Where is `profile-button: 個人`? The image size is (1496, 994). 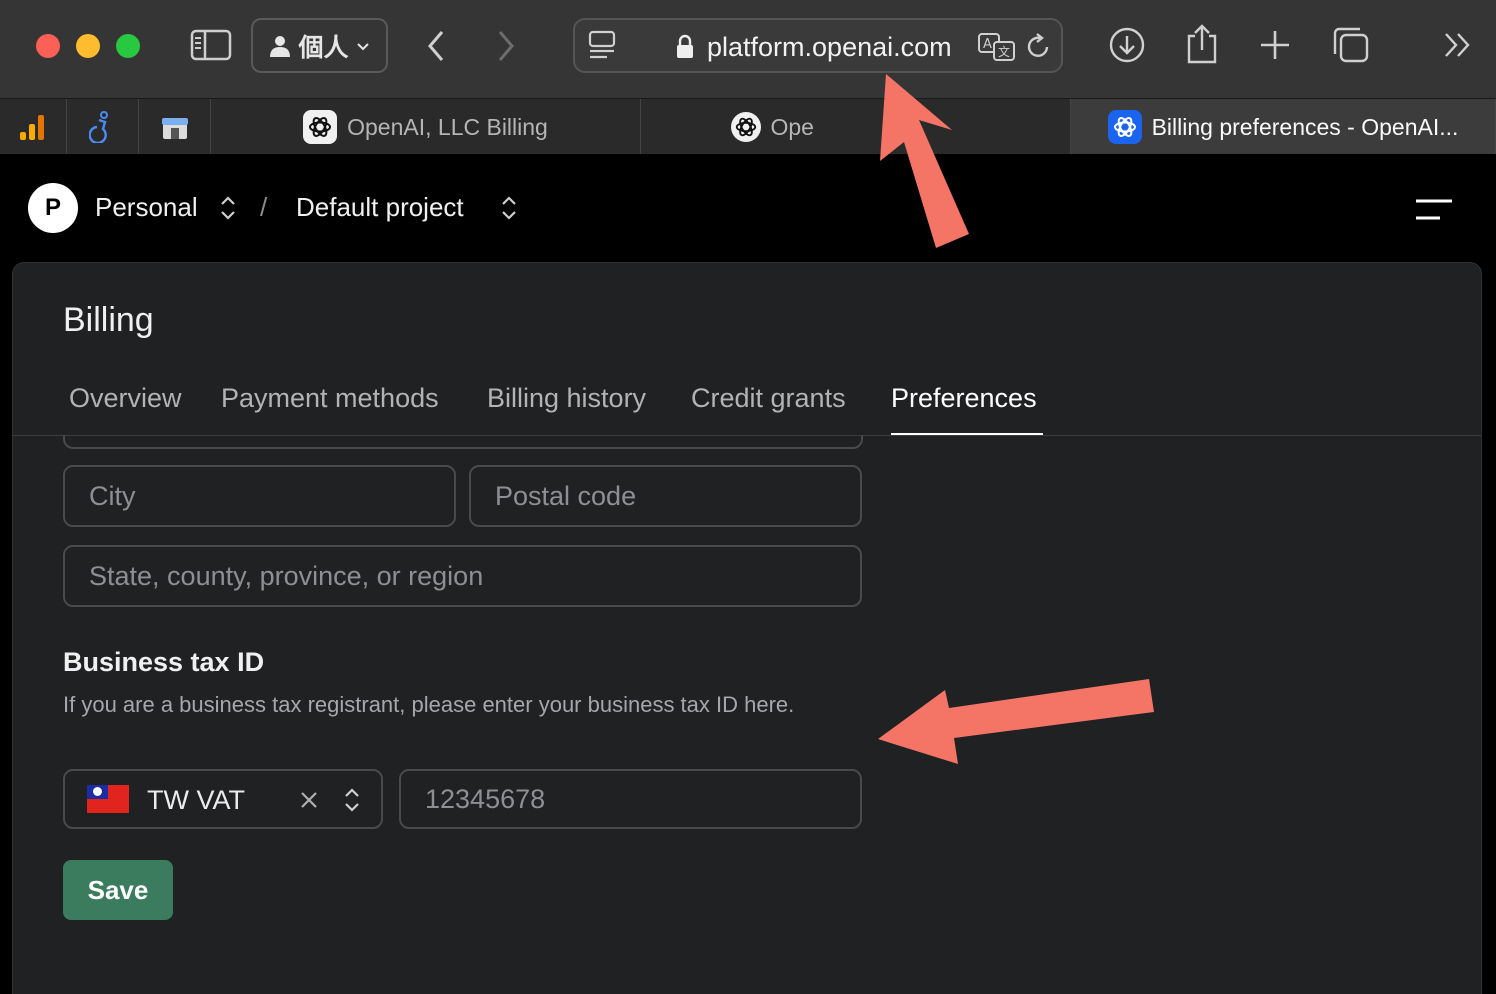 profile-button: 個人 is located at coordinates (319, 45).